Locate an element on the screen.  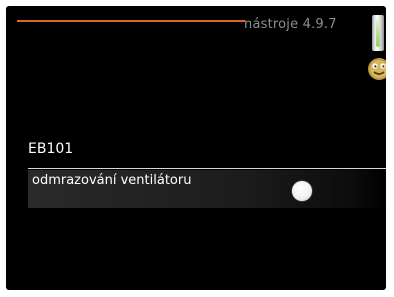
thermometer-icon is located at coordinates (378, 33).